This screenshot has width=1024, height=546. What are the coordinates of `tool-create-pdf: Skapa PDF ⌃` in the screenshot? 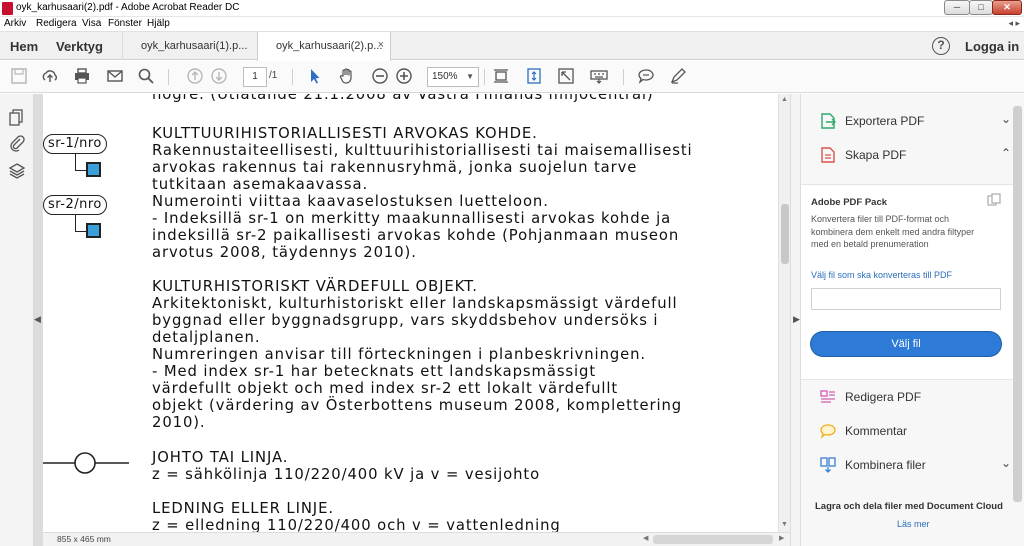 It's located at (919, 156).